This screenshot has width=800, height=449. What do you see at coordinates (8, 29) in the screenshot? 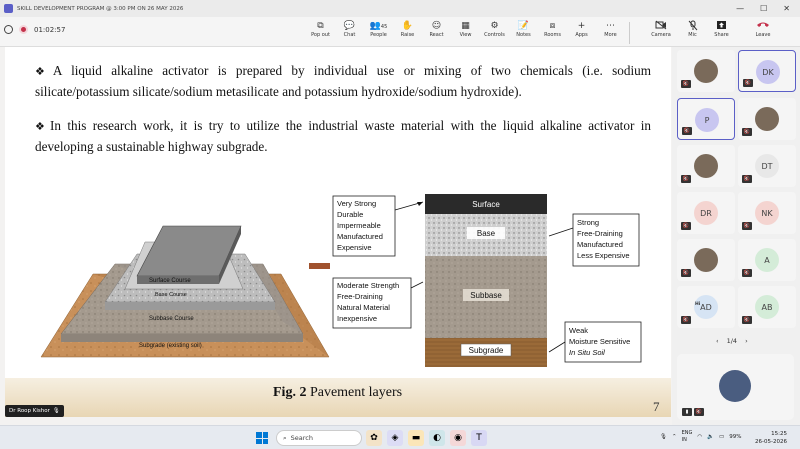
I see `info-icon` at bounding box center [8, 29].